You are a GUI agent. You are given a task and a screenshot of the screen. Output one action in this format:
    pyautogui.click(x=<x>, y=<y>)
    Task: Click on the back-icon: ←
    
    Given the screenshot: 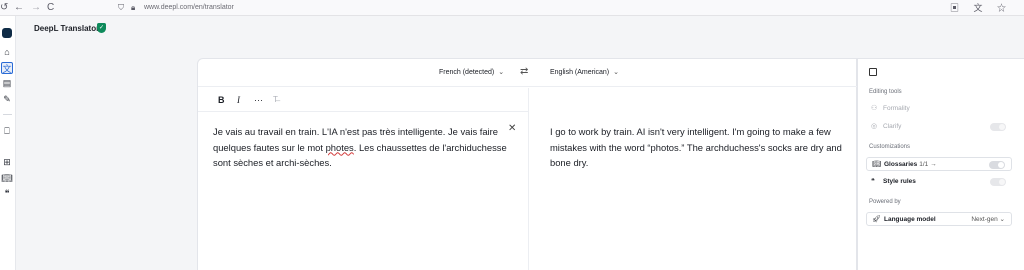 What is the action you would take?
    pyautogui.click(x=19, y=7)
    